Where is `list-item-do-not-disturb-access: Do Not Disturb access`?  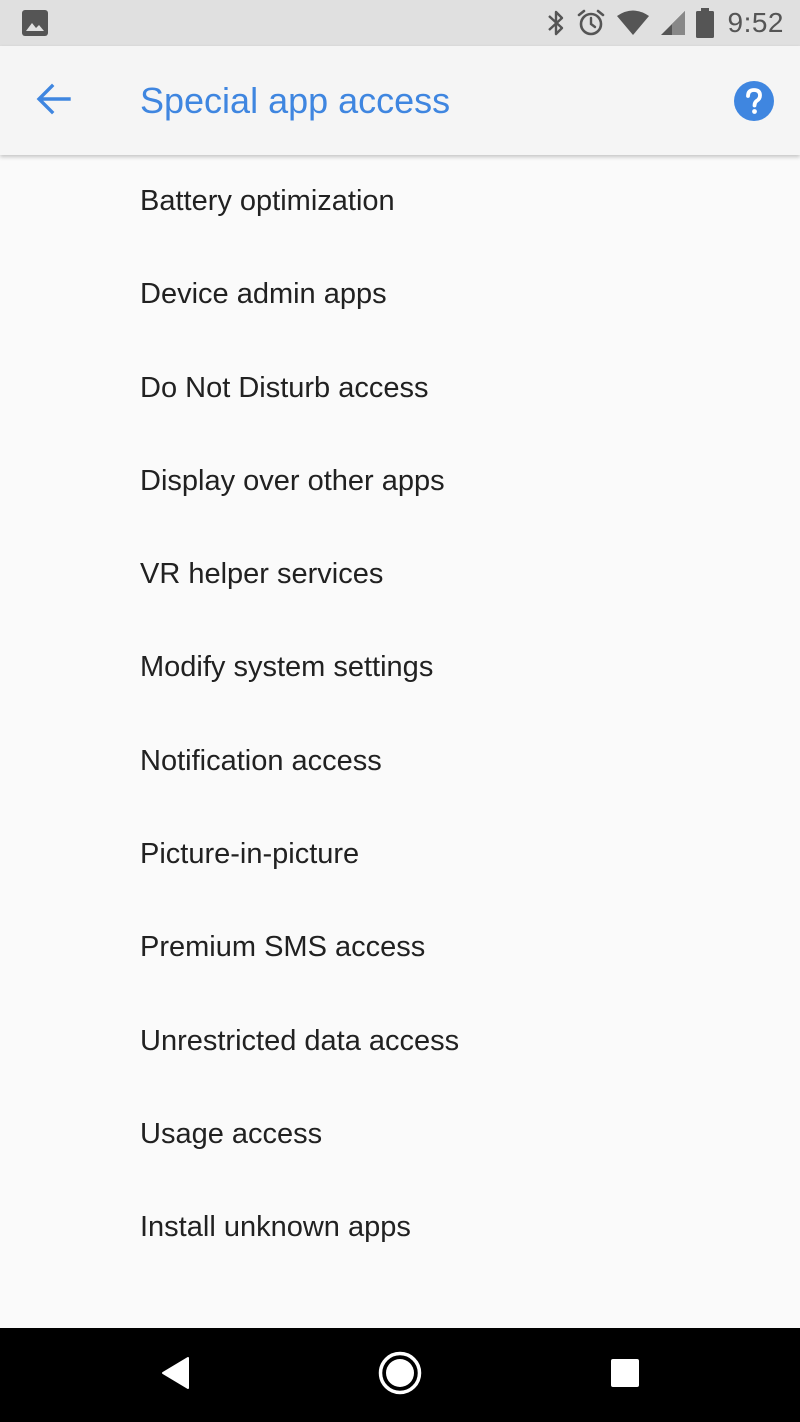
list-item-do-not-disturb-access: Do Not Disturb access is located at coordinates (400, 388).